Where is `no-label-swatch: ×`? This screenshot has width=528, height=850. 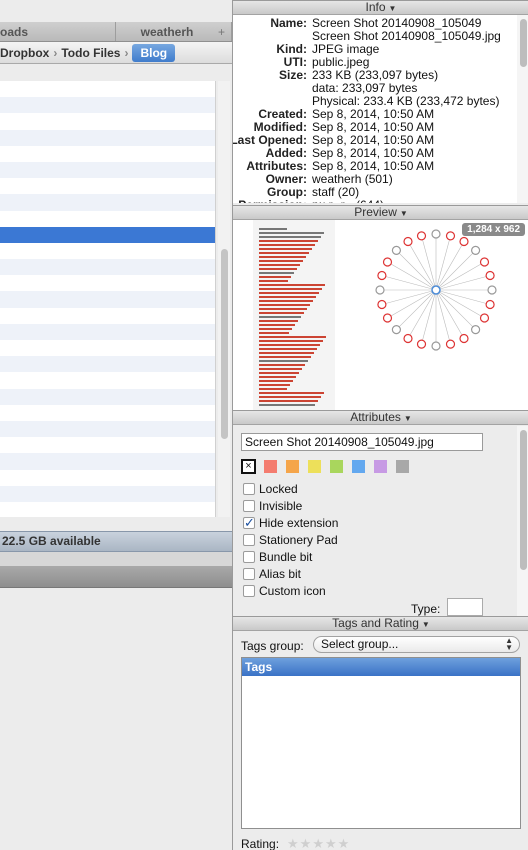
no-label-swatch: × is located at coordinates (248, 466).